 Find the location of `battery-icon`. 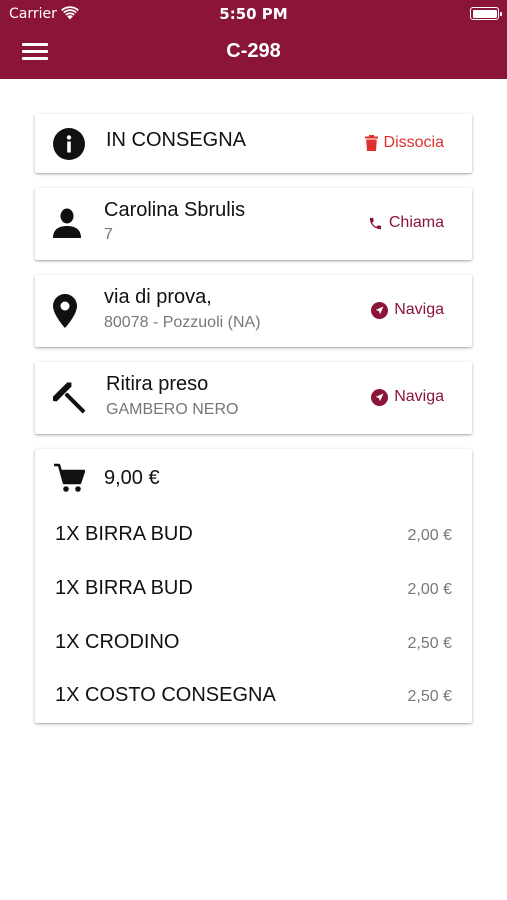

battery-icon is located at coordinates (486, 13).